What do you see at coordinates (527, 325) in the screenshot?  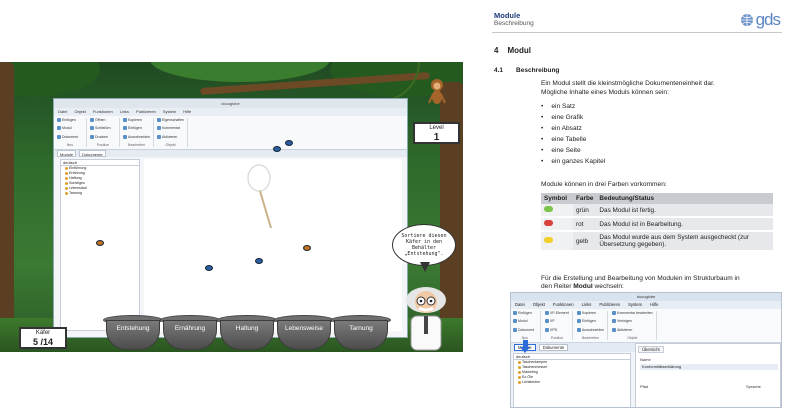 I see `ribbon-group: Einfügen Modul Dokument Neu` at bounding box center [527, 325].